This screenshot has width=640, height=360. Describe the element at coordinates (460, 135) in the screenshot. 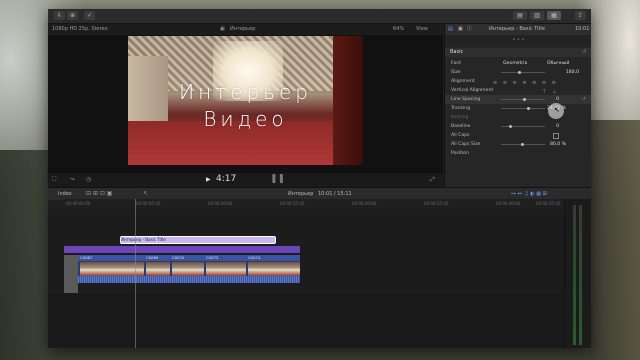

I see `all-caps-label: All Caps` at that location.